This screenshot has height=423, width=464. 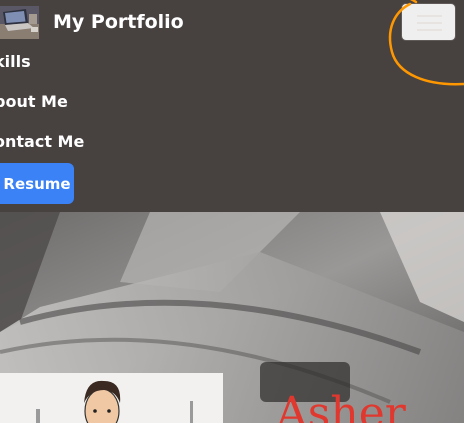 I want to click on brand-logo-image, so click(x=19, y=22).